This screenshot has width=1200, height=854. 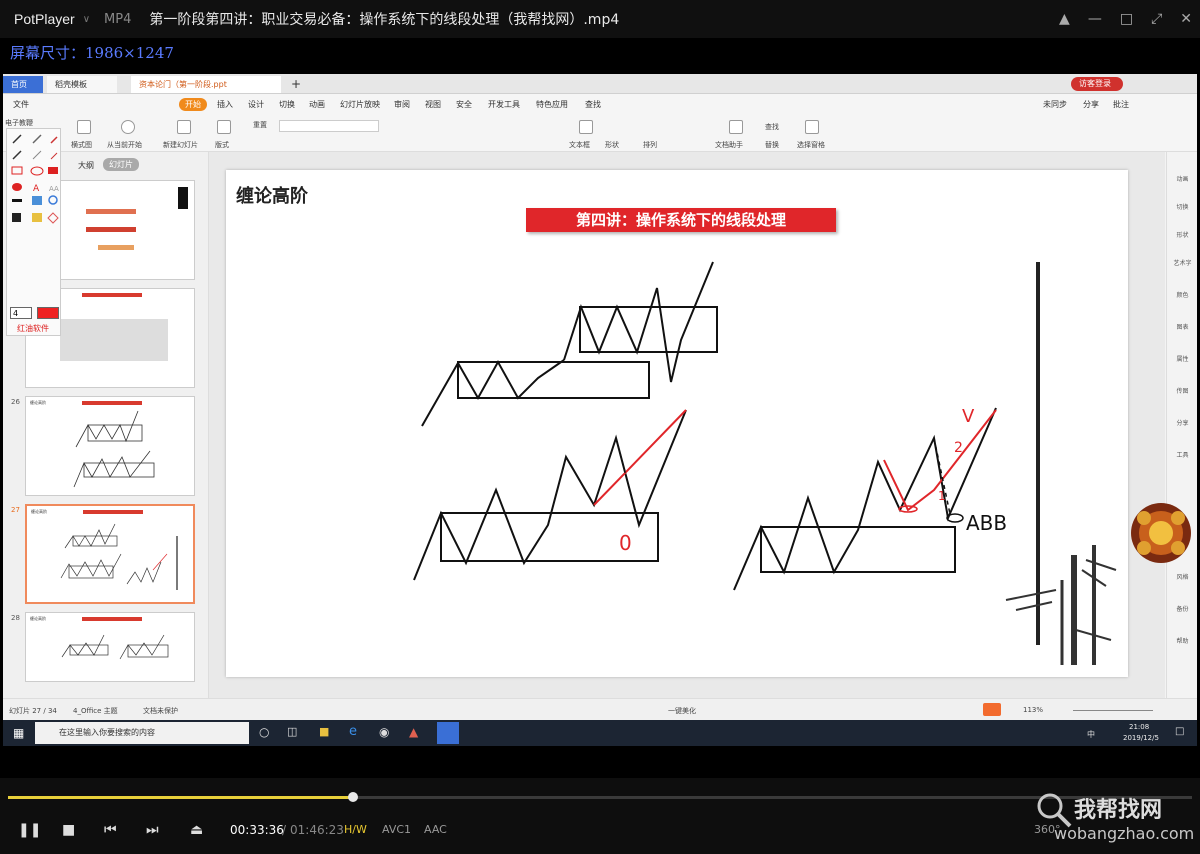 I want to click on pin-icon: ▲, so click(x=1064, y=19).